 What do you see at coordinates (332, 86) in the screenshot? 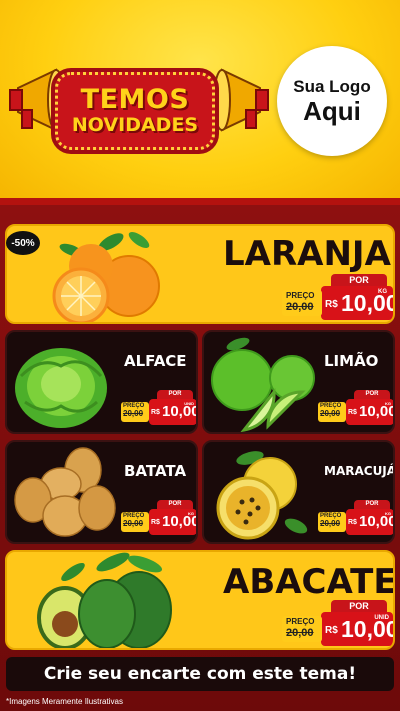
I see `logo-line1: Sua Logo` at bounding box center [332, 86].